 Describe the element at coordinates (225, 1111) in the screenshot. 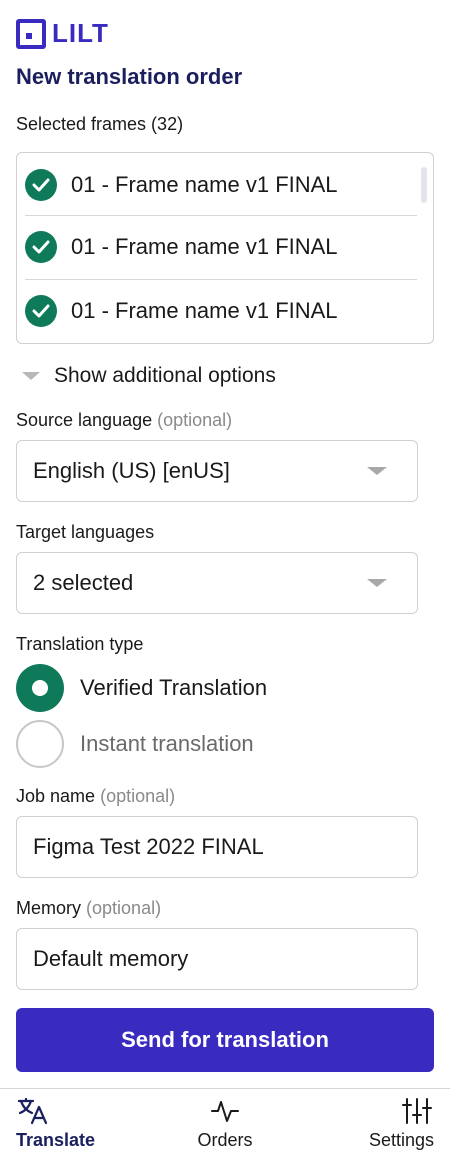

I see `activity-icon` at that location.